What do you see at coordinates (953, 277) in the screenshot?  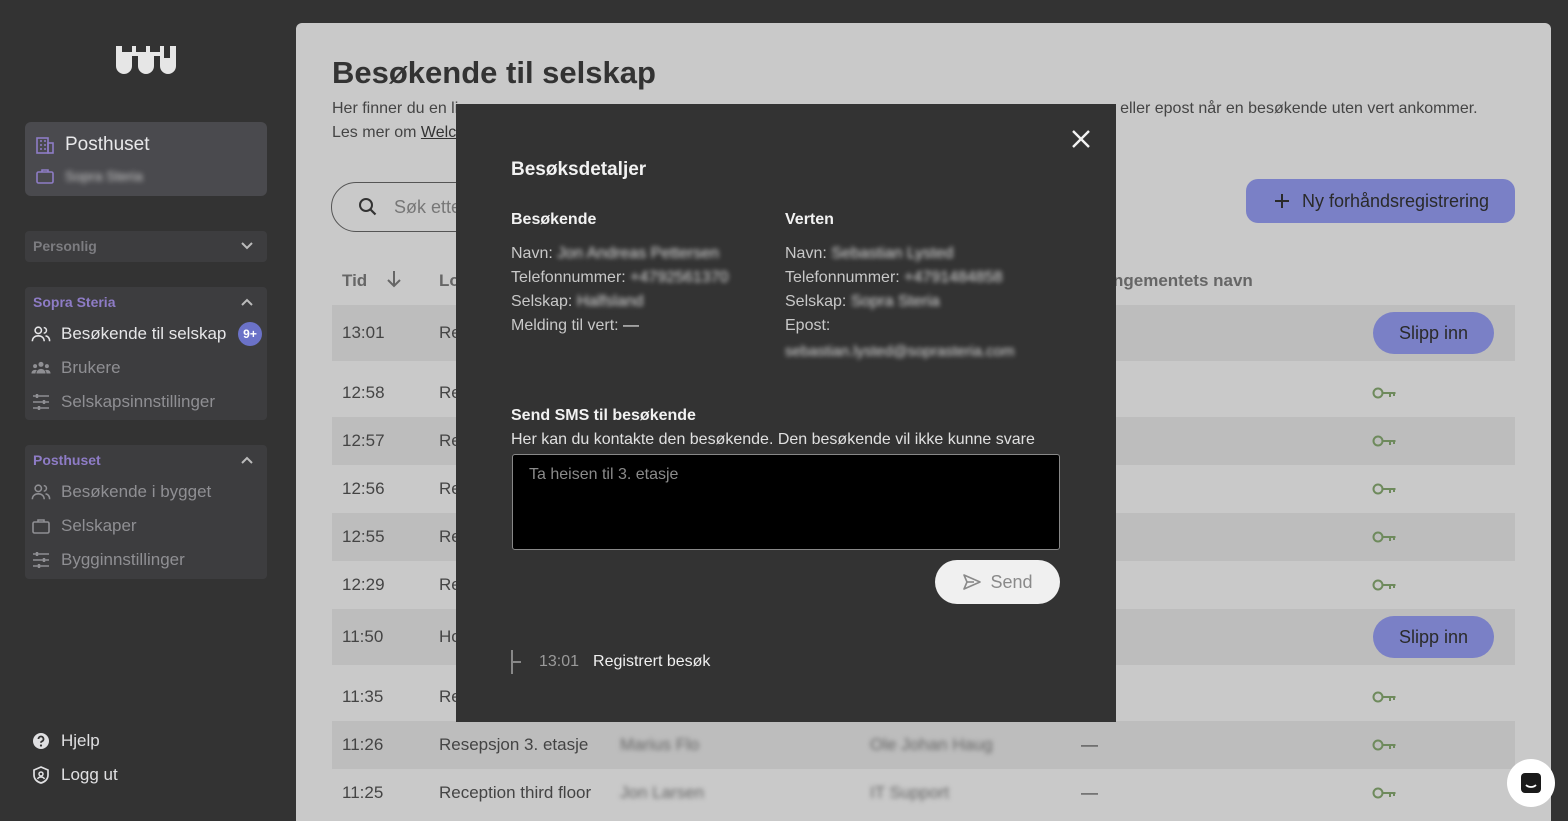 I see `host-phone: +4791484858` at bounding box center [953, 277].